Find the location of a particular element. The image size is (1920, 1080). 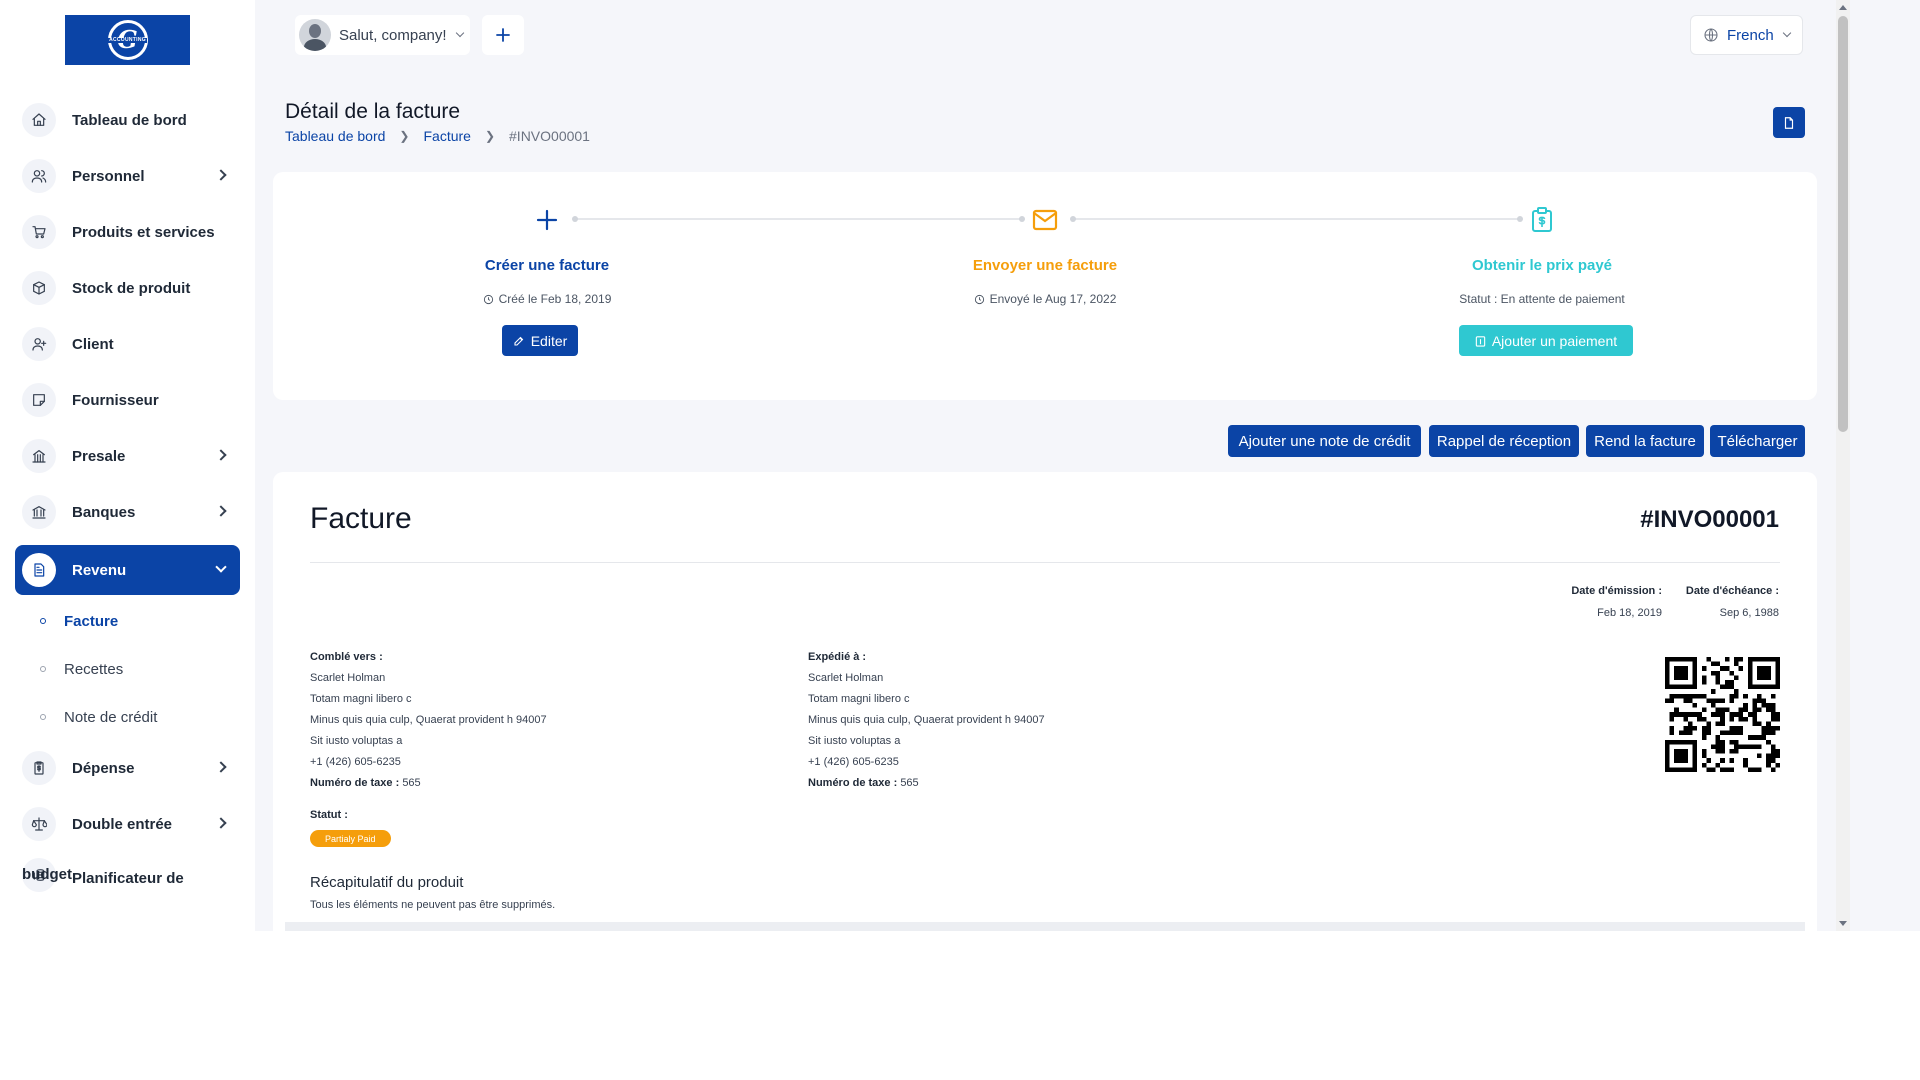

avatar is located at coordinates (315, 35).